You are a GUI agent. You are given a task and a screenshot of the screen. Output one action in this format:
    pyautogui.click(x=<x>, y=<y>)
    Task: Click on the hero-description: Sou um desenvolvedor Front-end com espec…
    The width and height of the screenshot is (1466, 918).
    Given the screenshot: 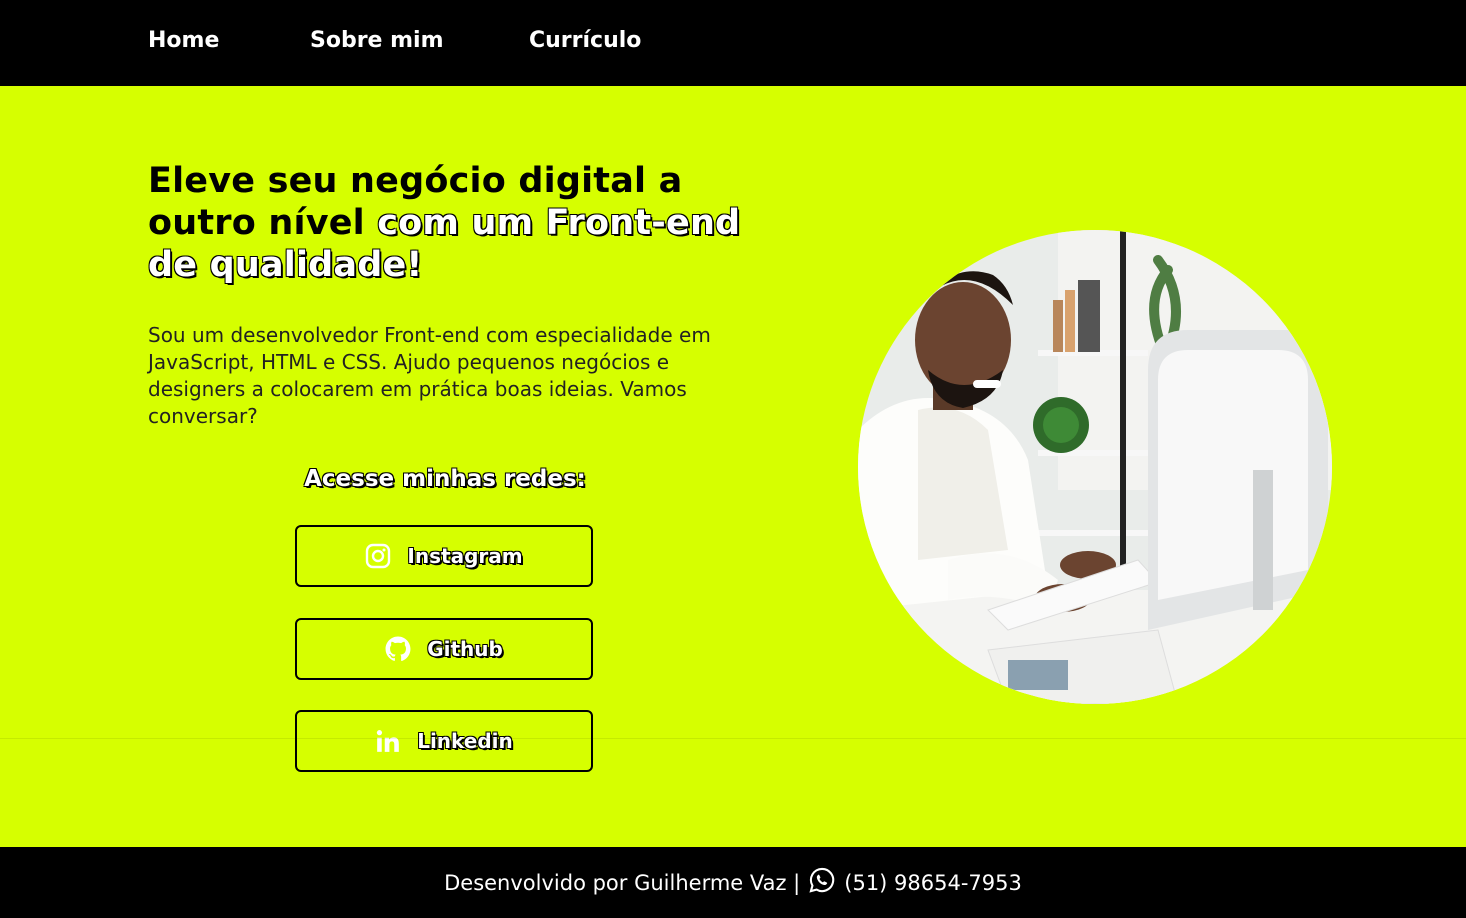 What is the action you would take?
    pyautogui.click(x=429, y=375)
    